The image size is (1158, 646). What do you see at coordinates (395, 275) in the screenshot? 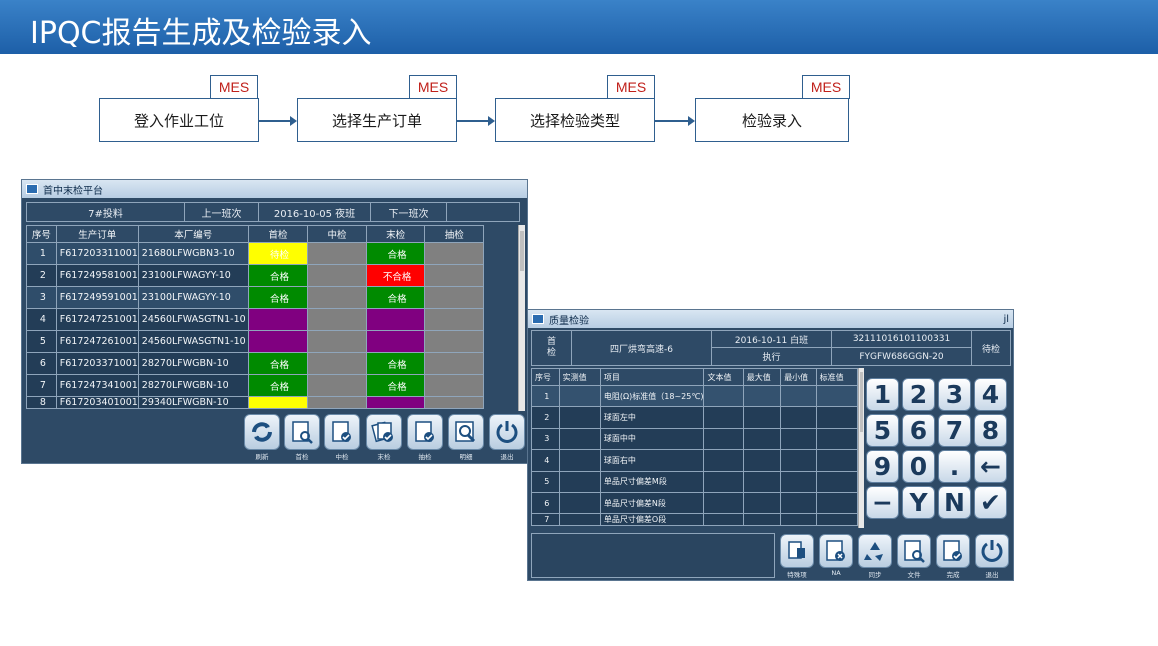
I see `last-inspect-cell: 不合格` at bounding box center [395, 275].